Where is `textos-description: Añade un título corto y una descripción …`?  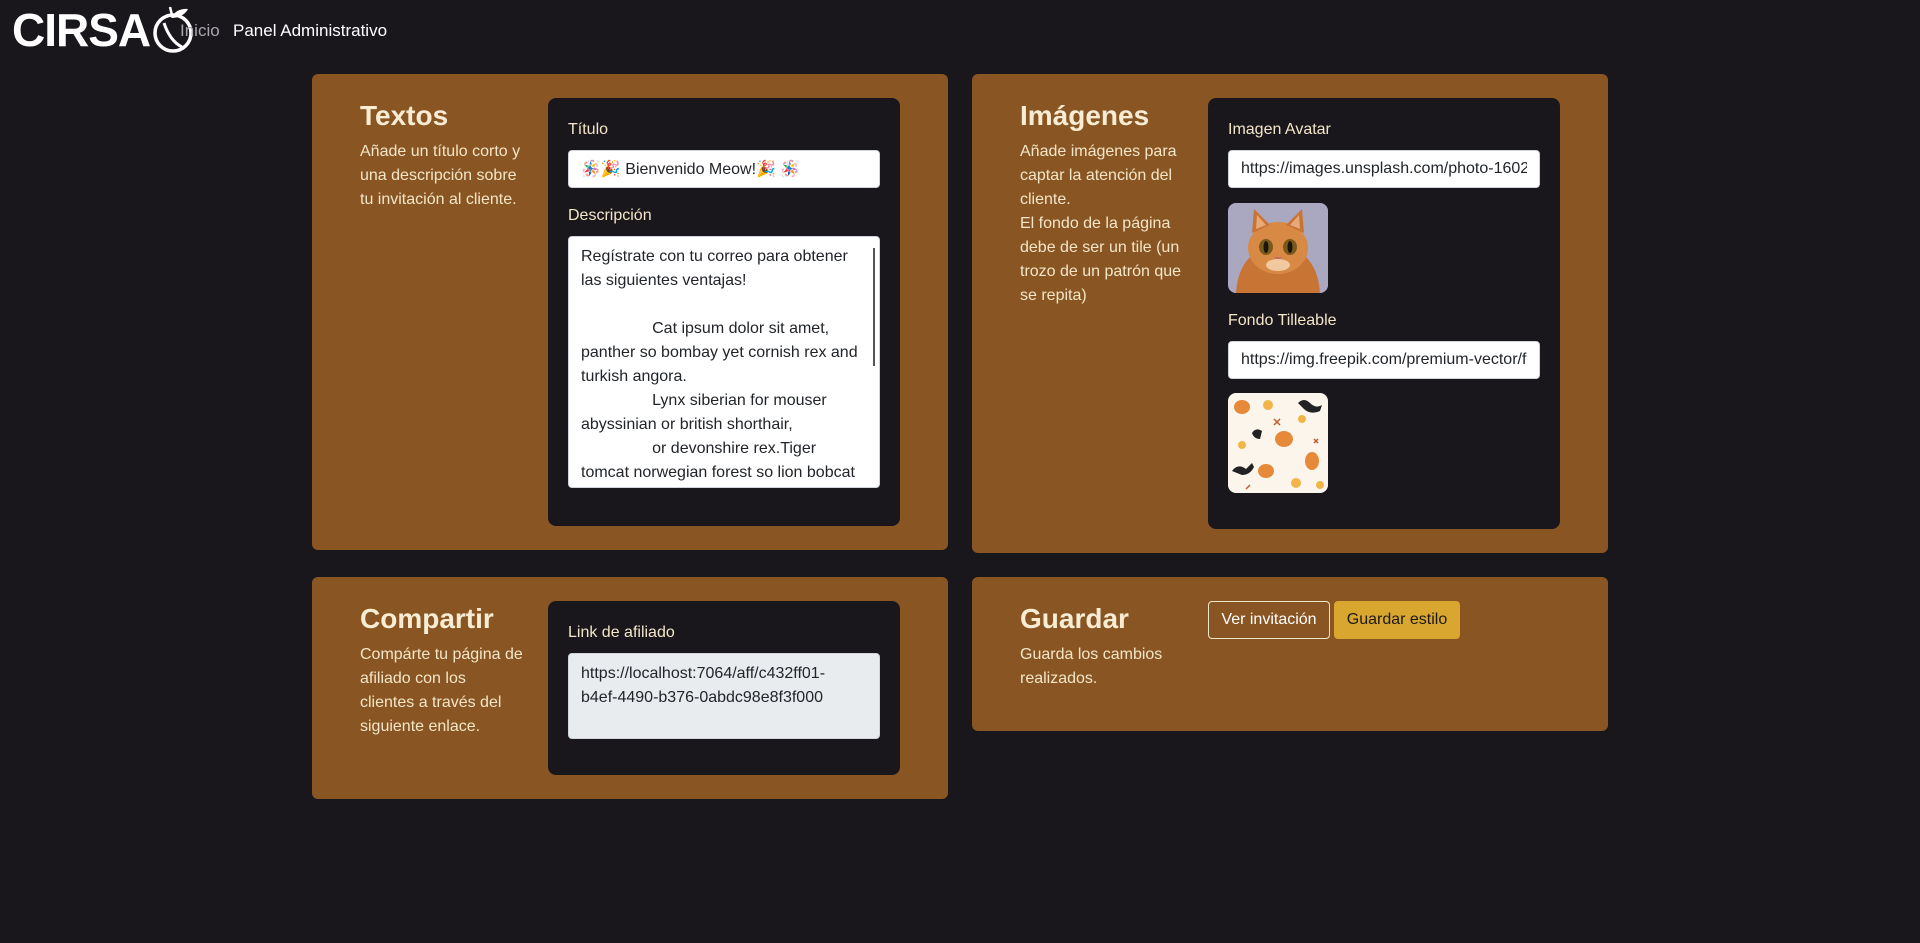
textos-description: Añade un título corto y una descripción … is located at coordinates (440, 175).